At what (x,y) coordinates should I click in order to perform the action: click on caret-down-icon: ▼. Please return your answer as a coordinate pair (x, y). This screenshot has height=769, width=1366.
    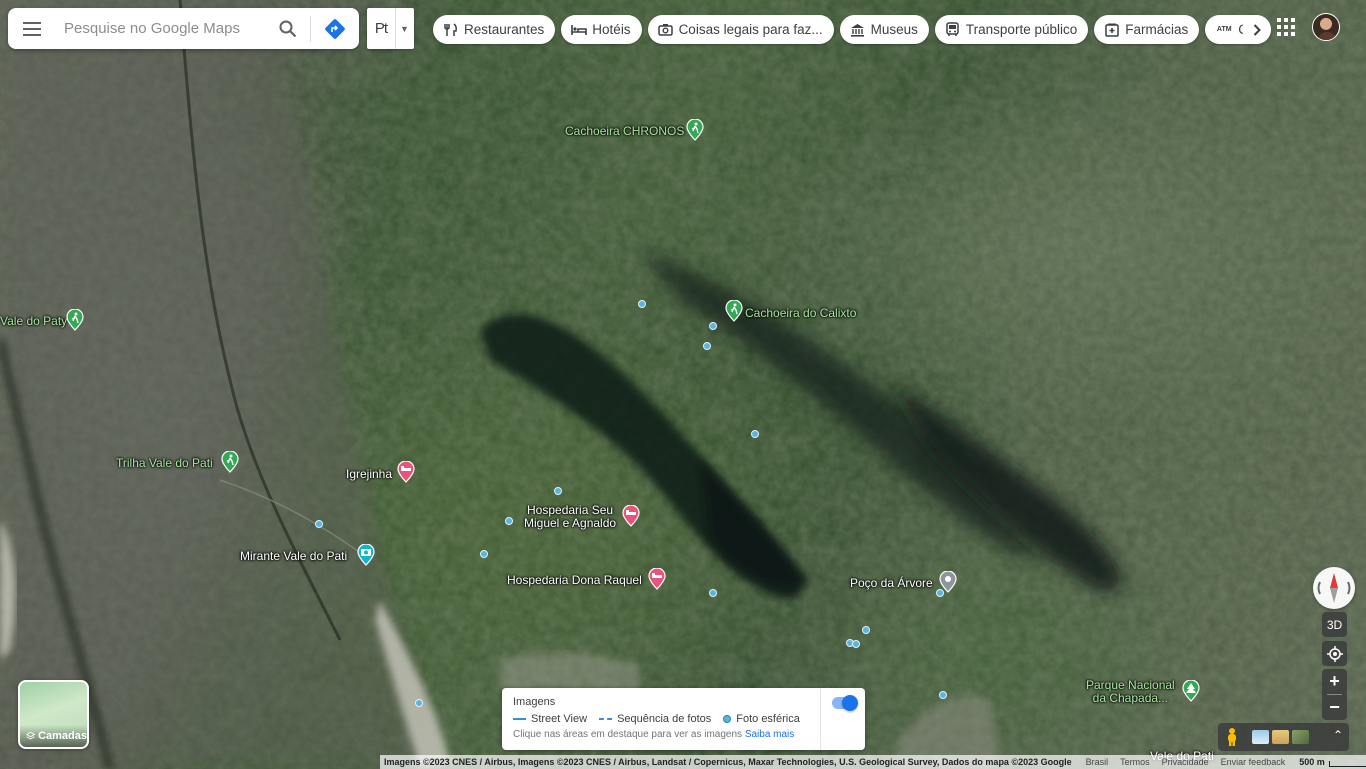
    Looking at the image, I should click on (404, 28).